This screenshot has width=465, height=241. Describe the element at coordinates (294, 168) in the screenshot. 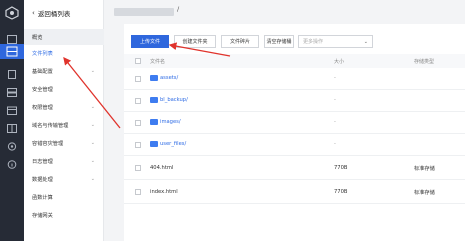

I see `table-row: 404.html 770B 标准存储` at that location.